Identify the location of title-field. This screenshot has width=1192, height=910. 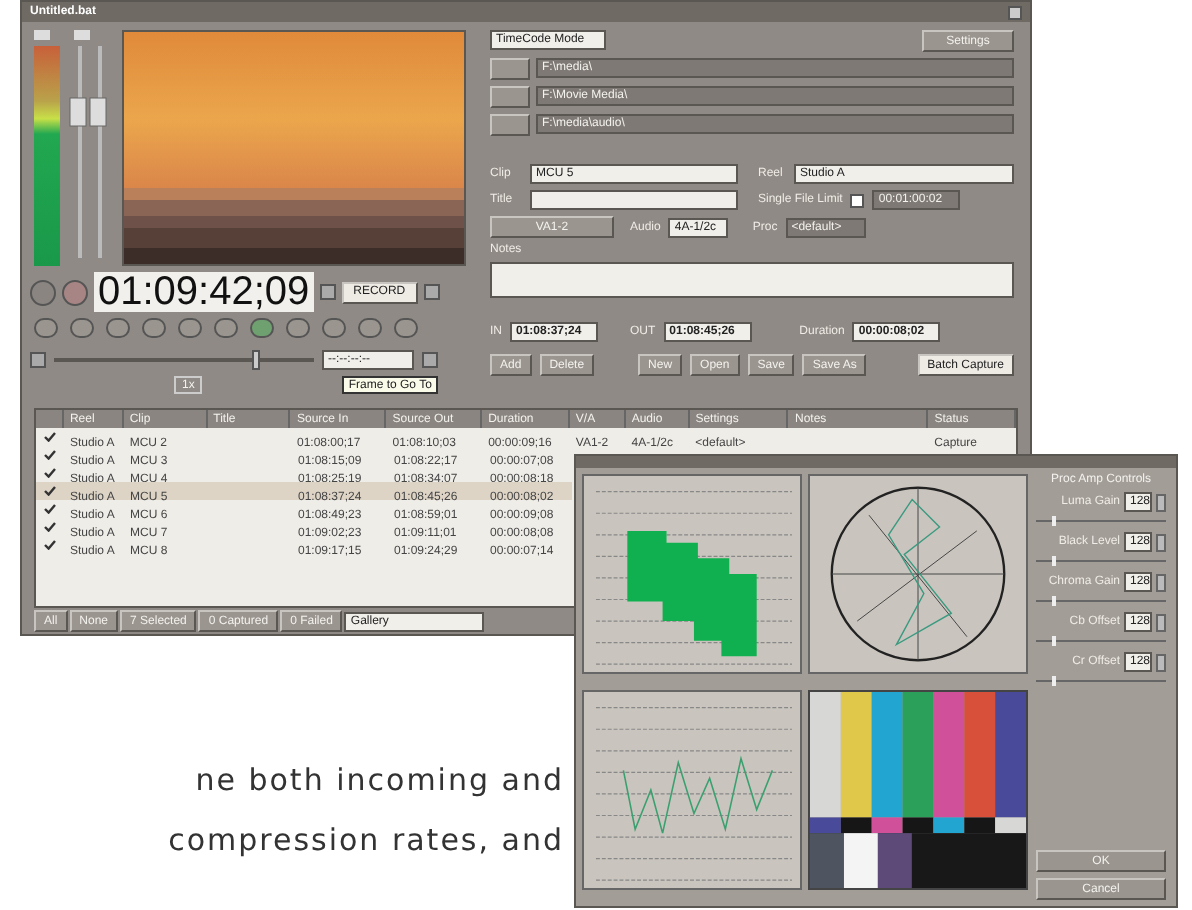
(634, 200).